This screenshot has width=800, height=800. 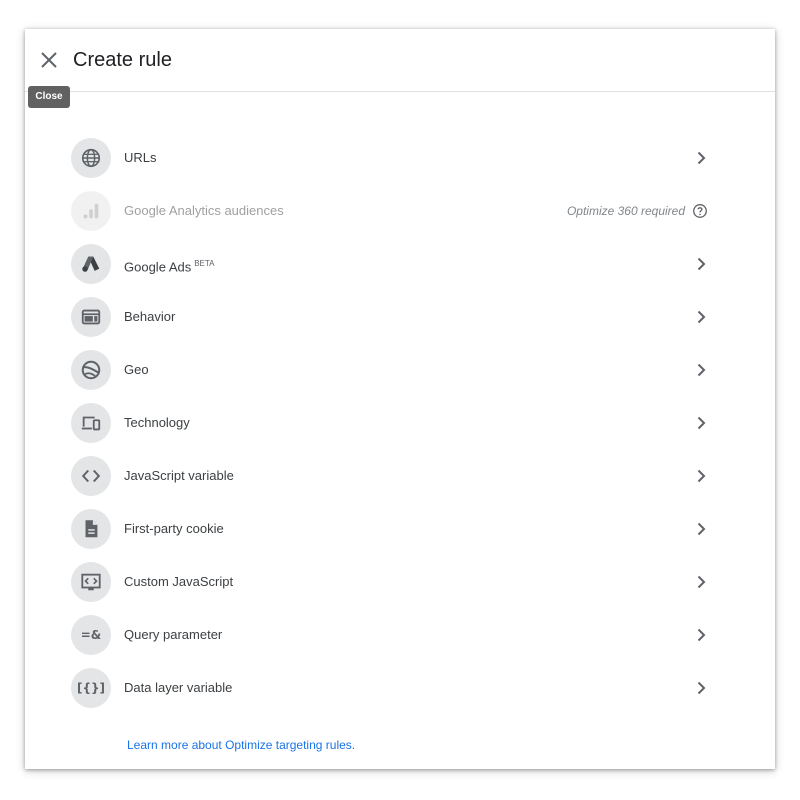 I want to click on dialog-header: Create rule, so click(x=400, y=60).